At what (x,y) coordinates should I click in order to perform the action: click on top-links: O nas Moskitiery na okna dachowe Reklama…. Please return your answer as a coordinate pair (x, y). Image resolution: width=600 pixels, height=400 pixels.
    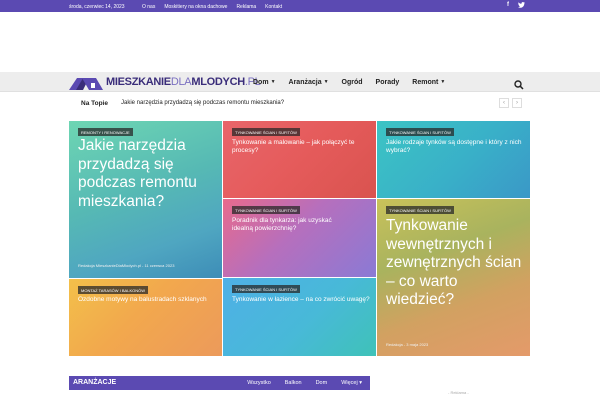
    Looking at the image, I should click on (216, 7).